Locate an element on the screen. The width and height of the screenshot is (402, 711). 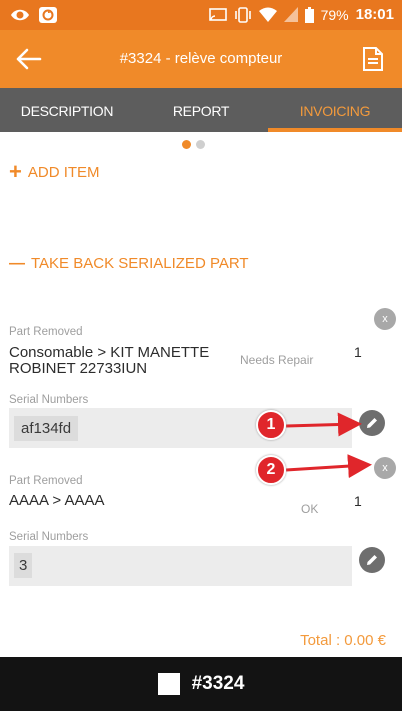
annotation-badge-1: 1 is located at coordinates (271, 425).